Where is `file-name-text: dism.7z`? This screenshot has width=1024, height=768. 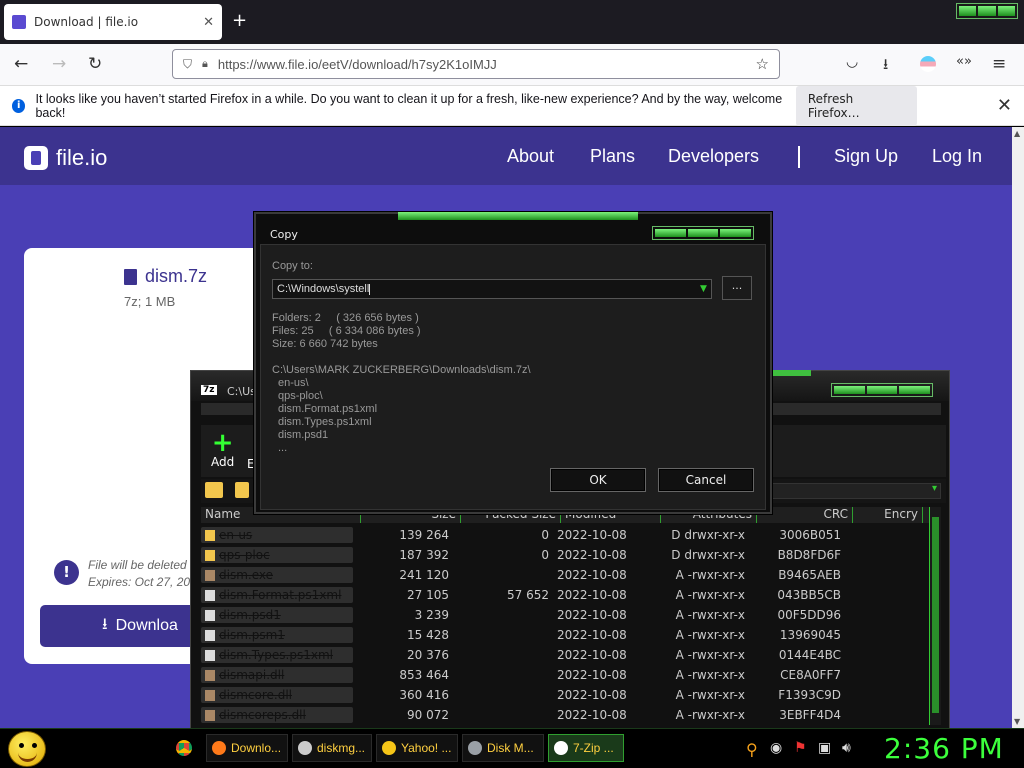 file-name-text: dism.7z is located at coordinates (176, 276).